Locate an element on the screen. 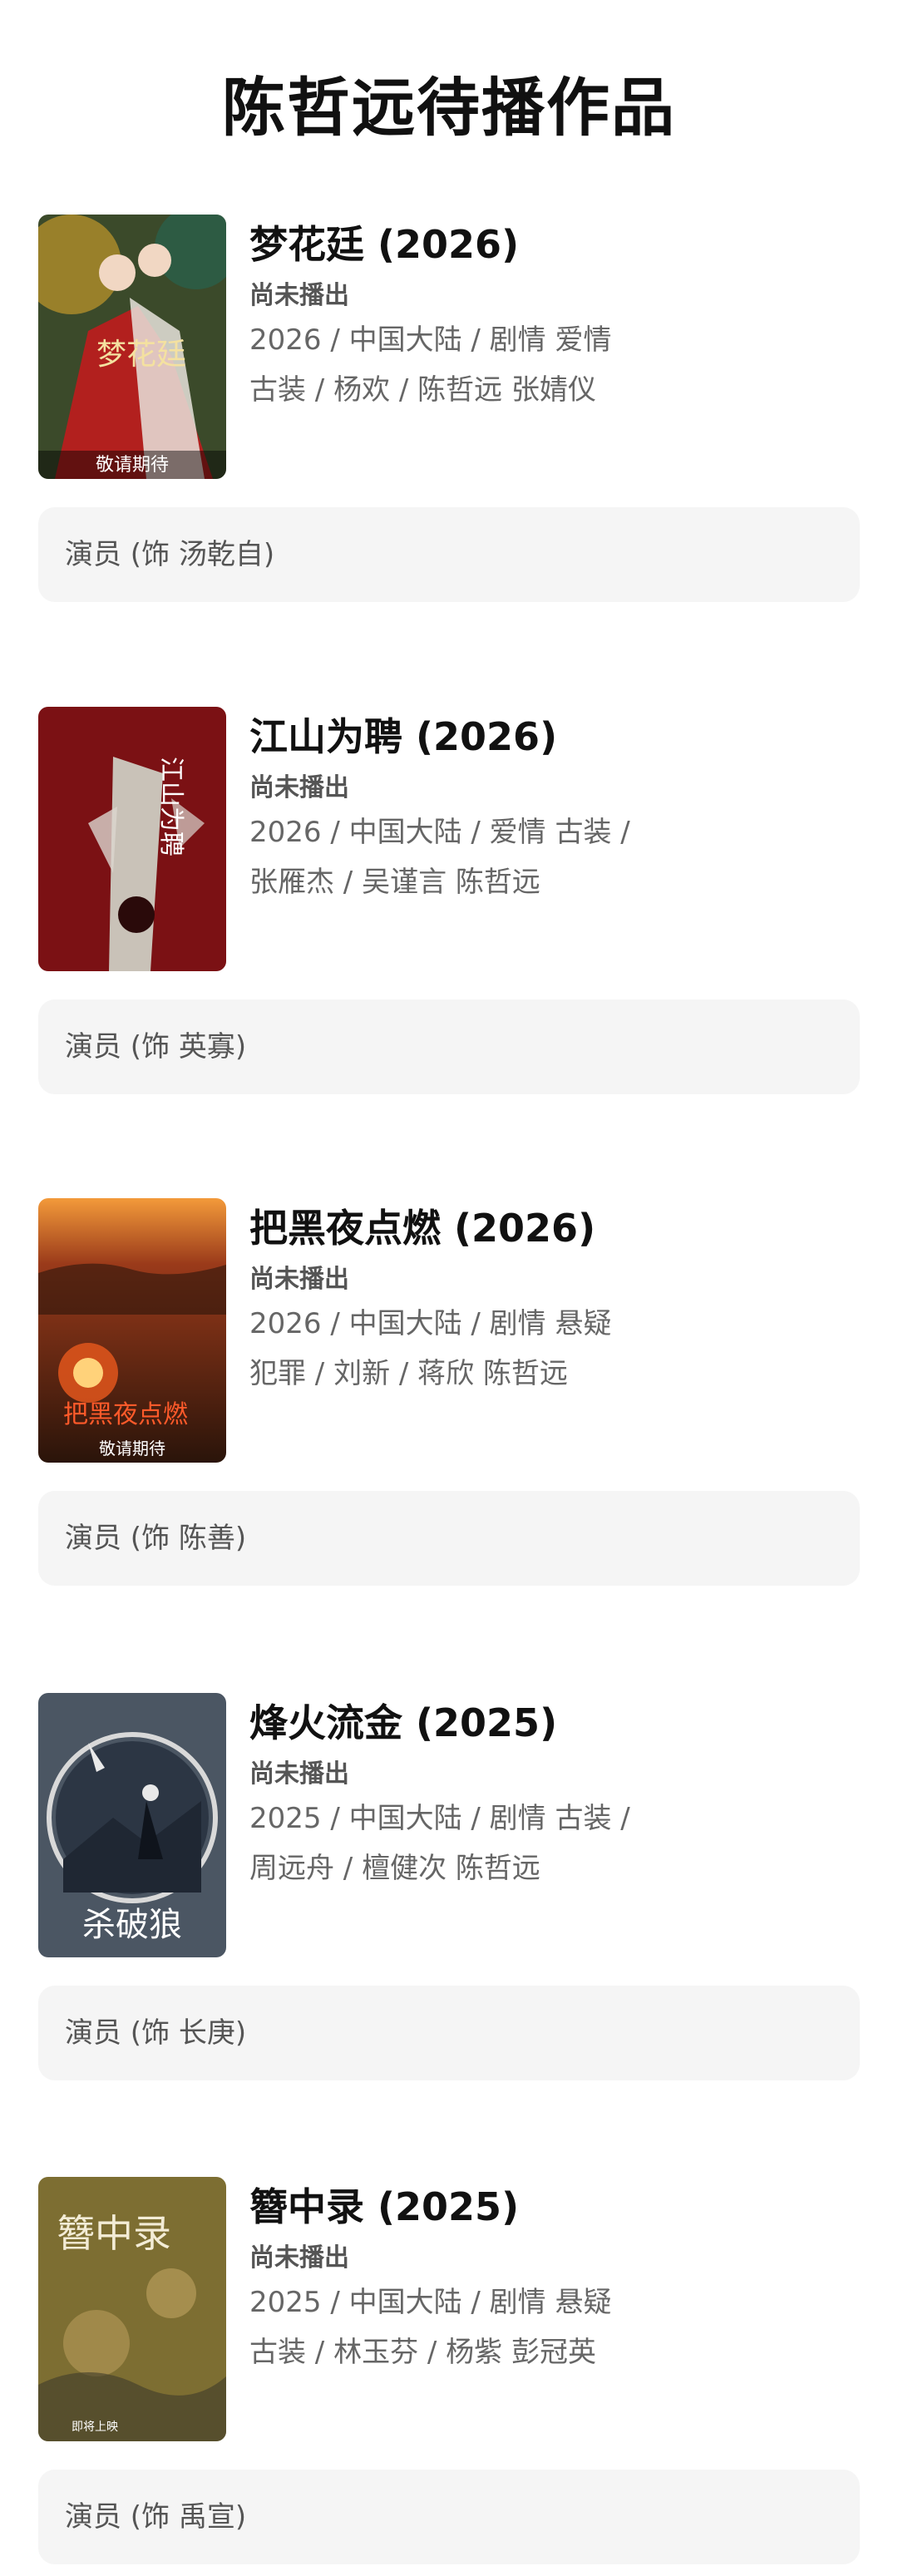  poster-image: 梦花廷 敬请期待 is located at coordinates (132, 347).